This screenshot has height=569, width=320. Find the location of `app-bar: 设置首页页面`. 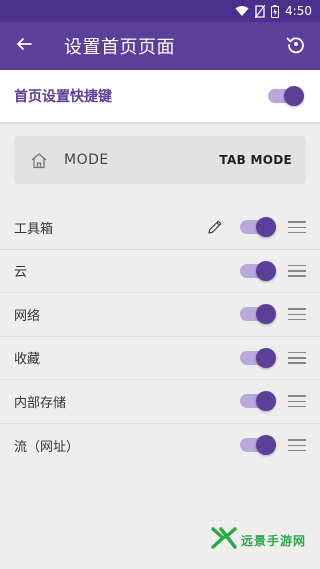

app-bar: 设置首页页面 is located at coordinates (160, 46).